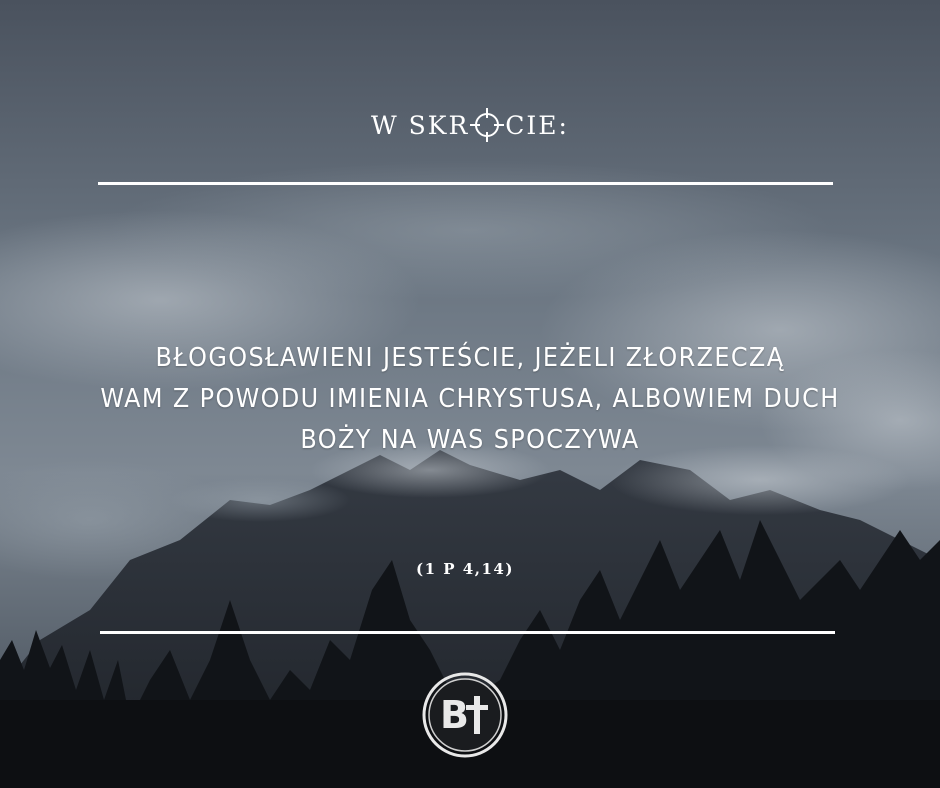 This screenshot has height=788, width=940. Describe the element at coordinates (537, 125) in the screenshot. I see `header-title-after: CIE:` at that location.